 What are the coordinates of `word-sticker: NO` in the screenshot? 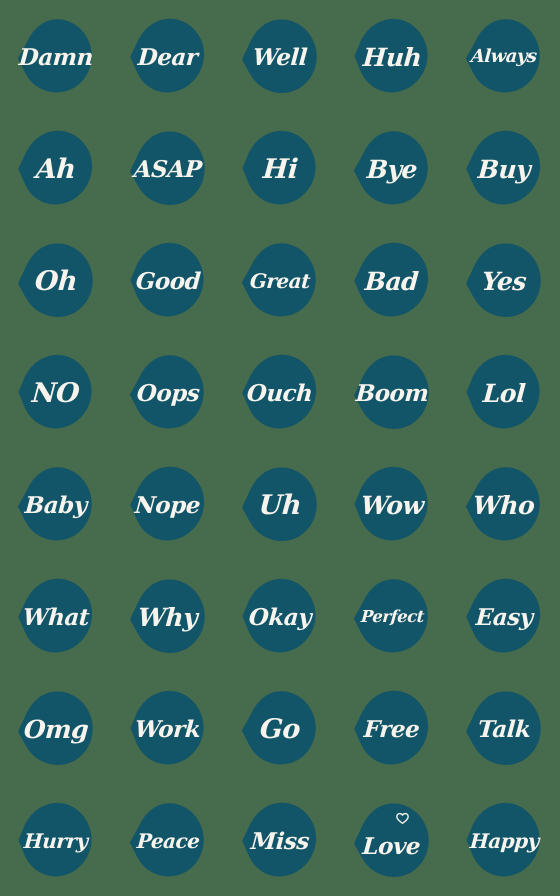 It's located at (56, 392).